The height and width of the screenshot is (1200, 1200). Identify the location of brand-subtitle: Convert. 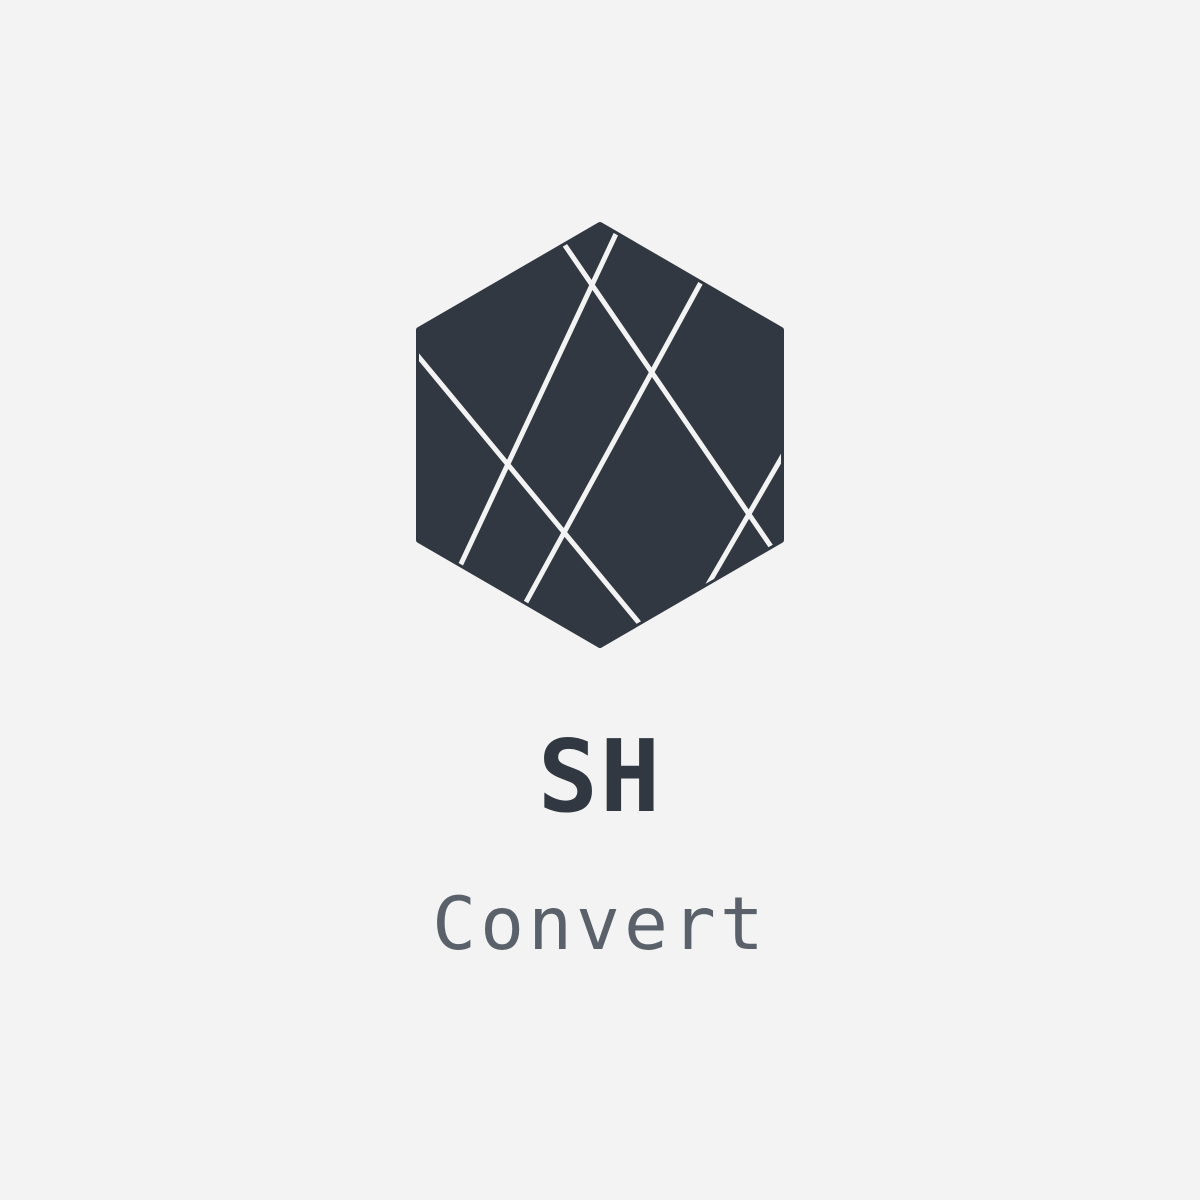
(600, 924).